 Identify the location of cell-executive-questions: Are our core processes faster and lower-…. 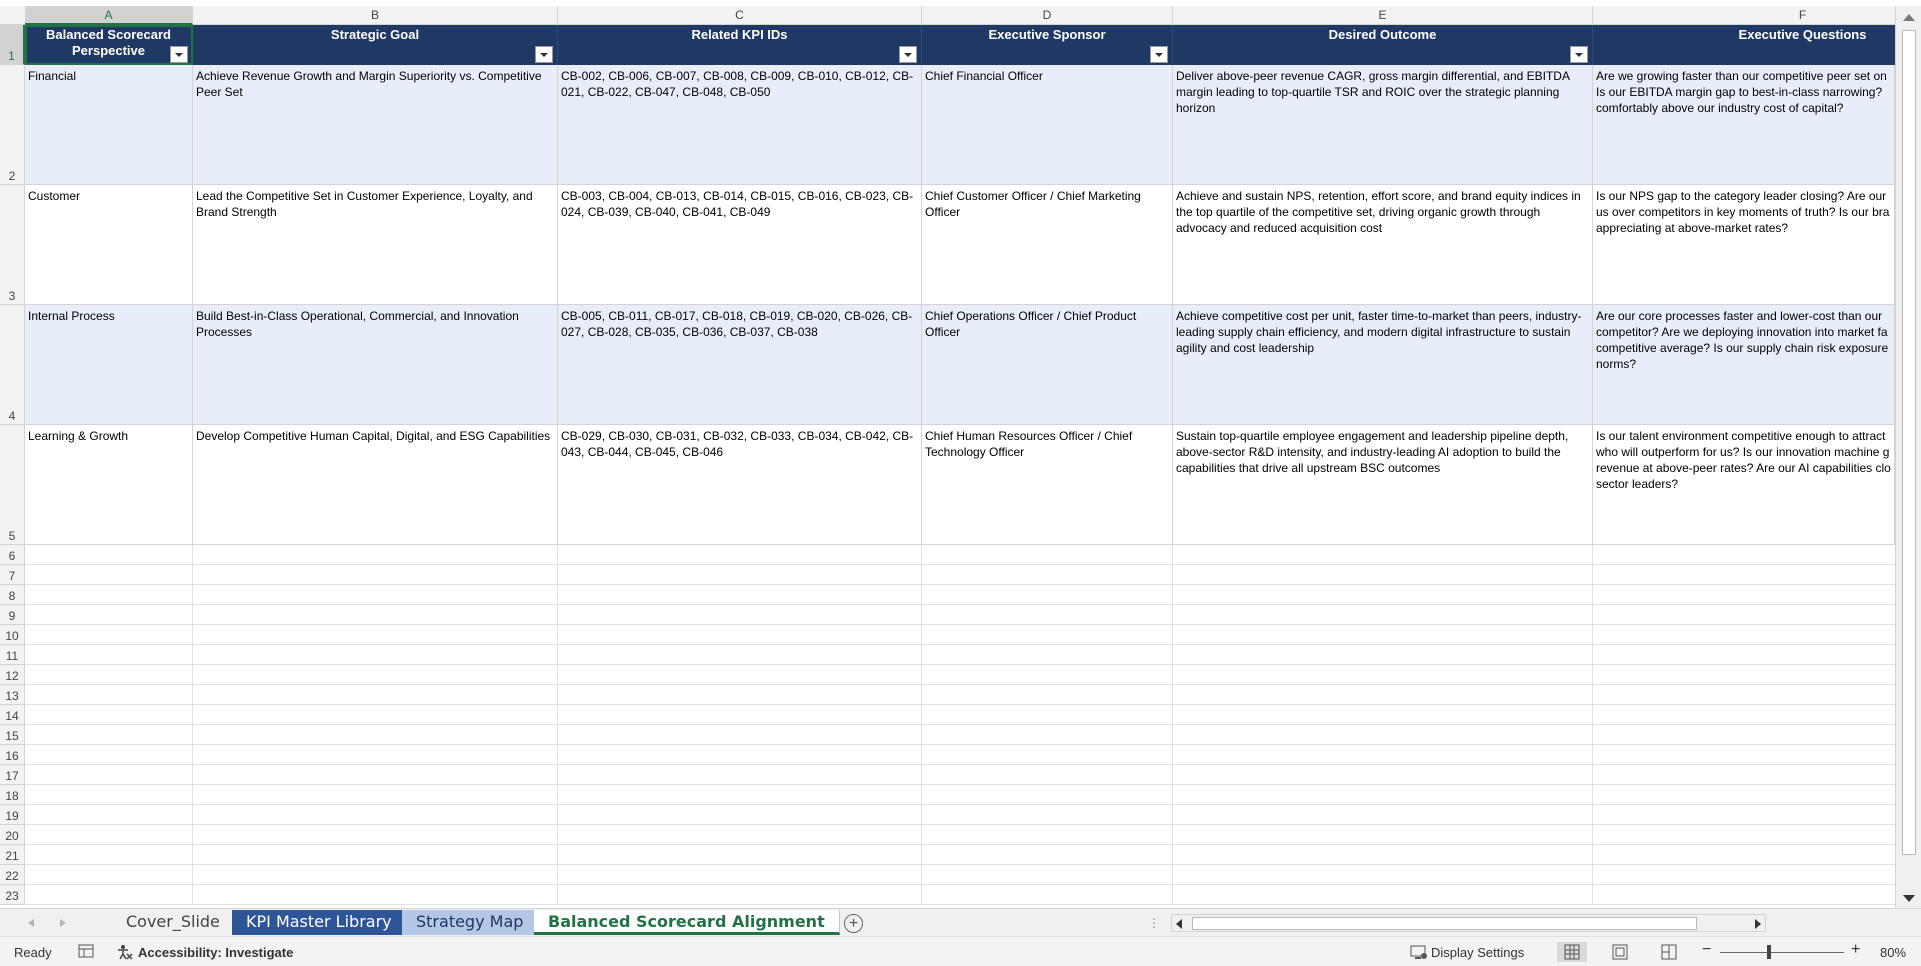
(1744, 365).